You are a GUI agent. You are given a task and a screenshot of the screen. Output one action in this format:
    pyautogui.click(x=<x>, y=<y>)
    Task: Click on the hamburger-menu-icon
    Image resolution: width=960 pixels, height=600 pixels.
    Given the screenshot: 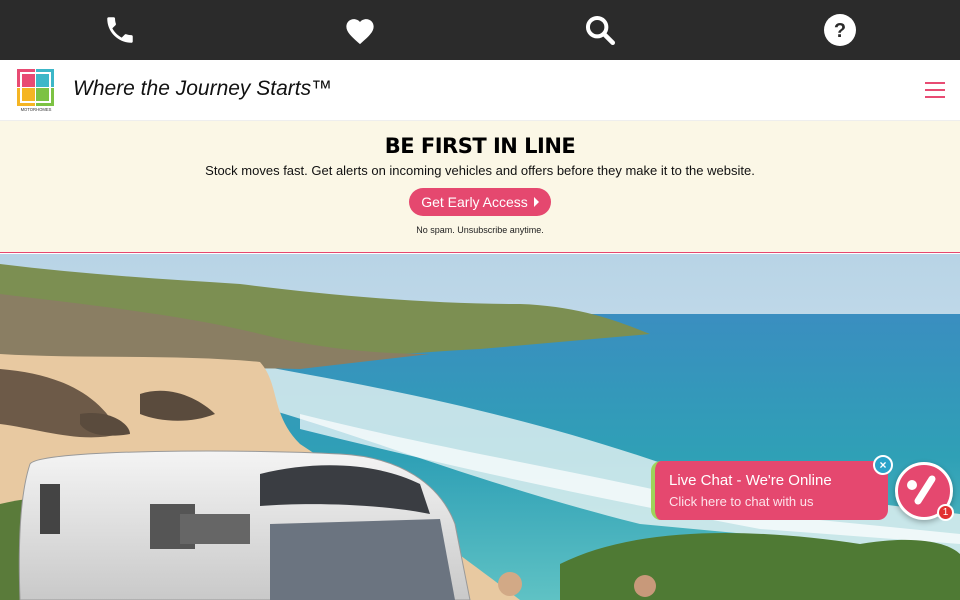 What is the action you would take?
    pyautogui.click(x=935, y=90)
    